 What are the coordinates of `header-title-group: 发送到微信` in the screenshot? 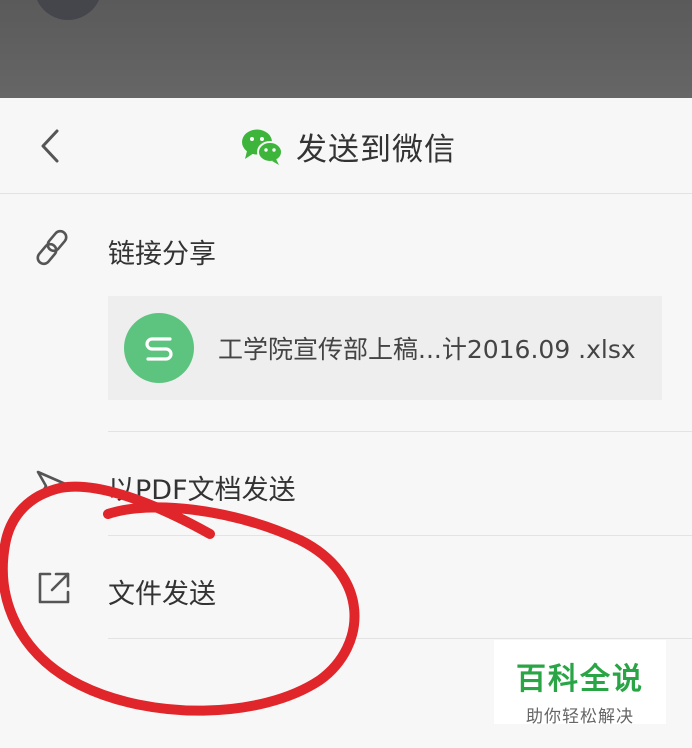 It's located at (348, 146).